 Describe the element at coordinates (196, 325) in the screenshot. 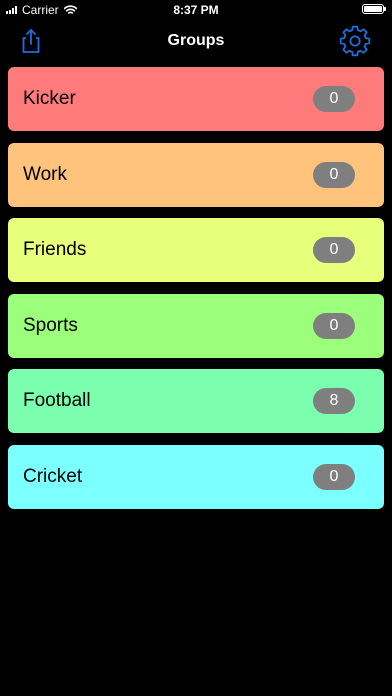

I see `group-row-sports: Sports 0` at that location.